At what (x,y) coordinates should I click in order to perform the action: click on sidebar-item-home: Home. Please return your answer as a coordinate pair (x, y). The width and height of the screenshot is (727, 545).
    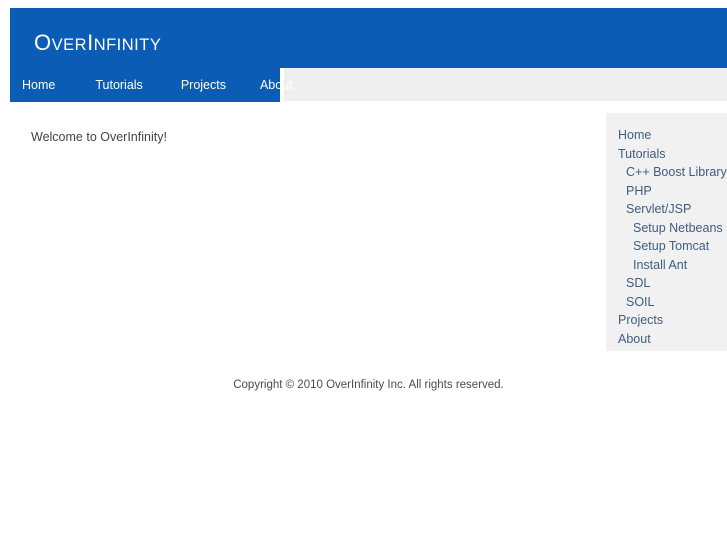
    Looking at the image, I should click on (666, 135).